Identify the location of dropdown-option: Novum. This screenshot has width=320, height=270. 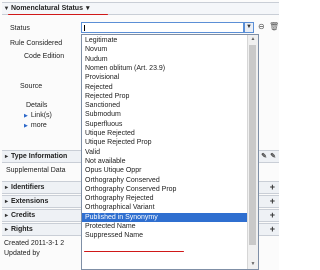
(166, 49).